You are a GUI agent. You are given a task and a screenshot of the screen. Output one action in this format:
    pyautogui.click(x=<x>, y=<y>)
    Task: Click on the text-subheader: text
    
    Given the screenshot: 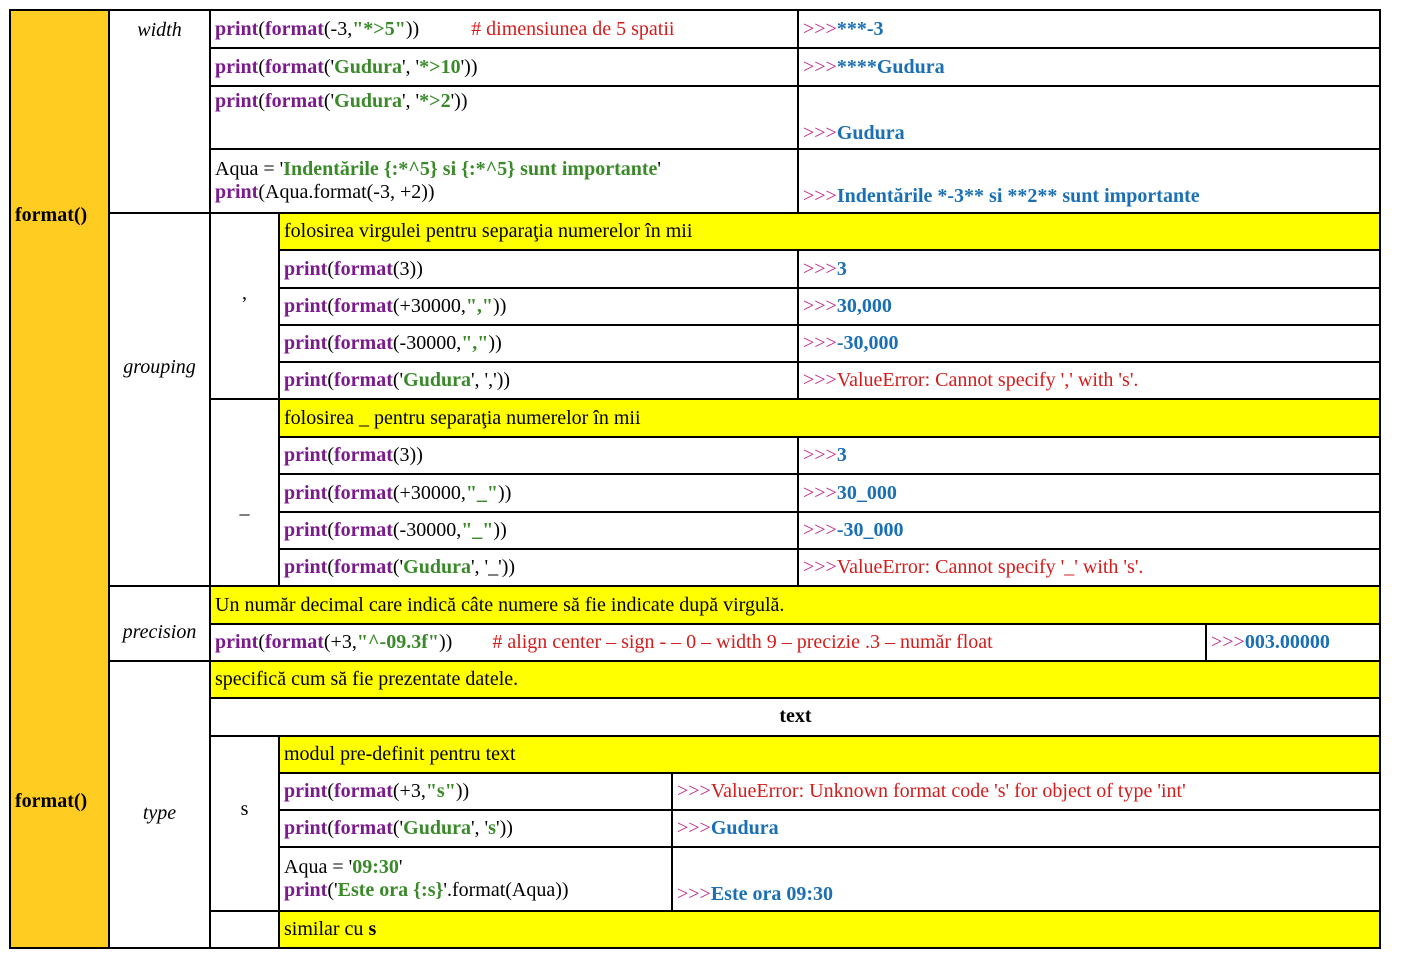 What is the action you would take?
    pyautogui.click(x=795, y=716)
    